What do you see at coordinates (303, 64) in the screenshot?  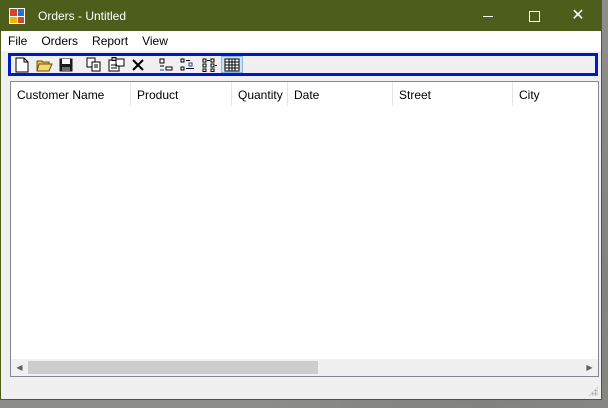 I see `toolbar-highlight` at bounding box center [303, 64].